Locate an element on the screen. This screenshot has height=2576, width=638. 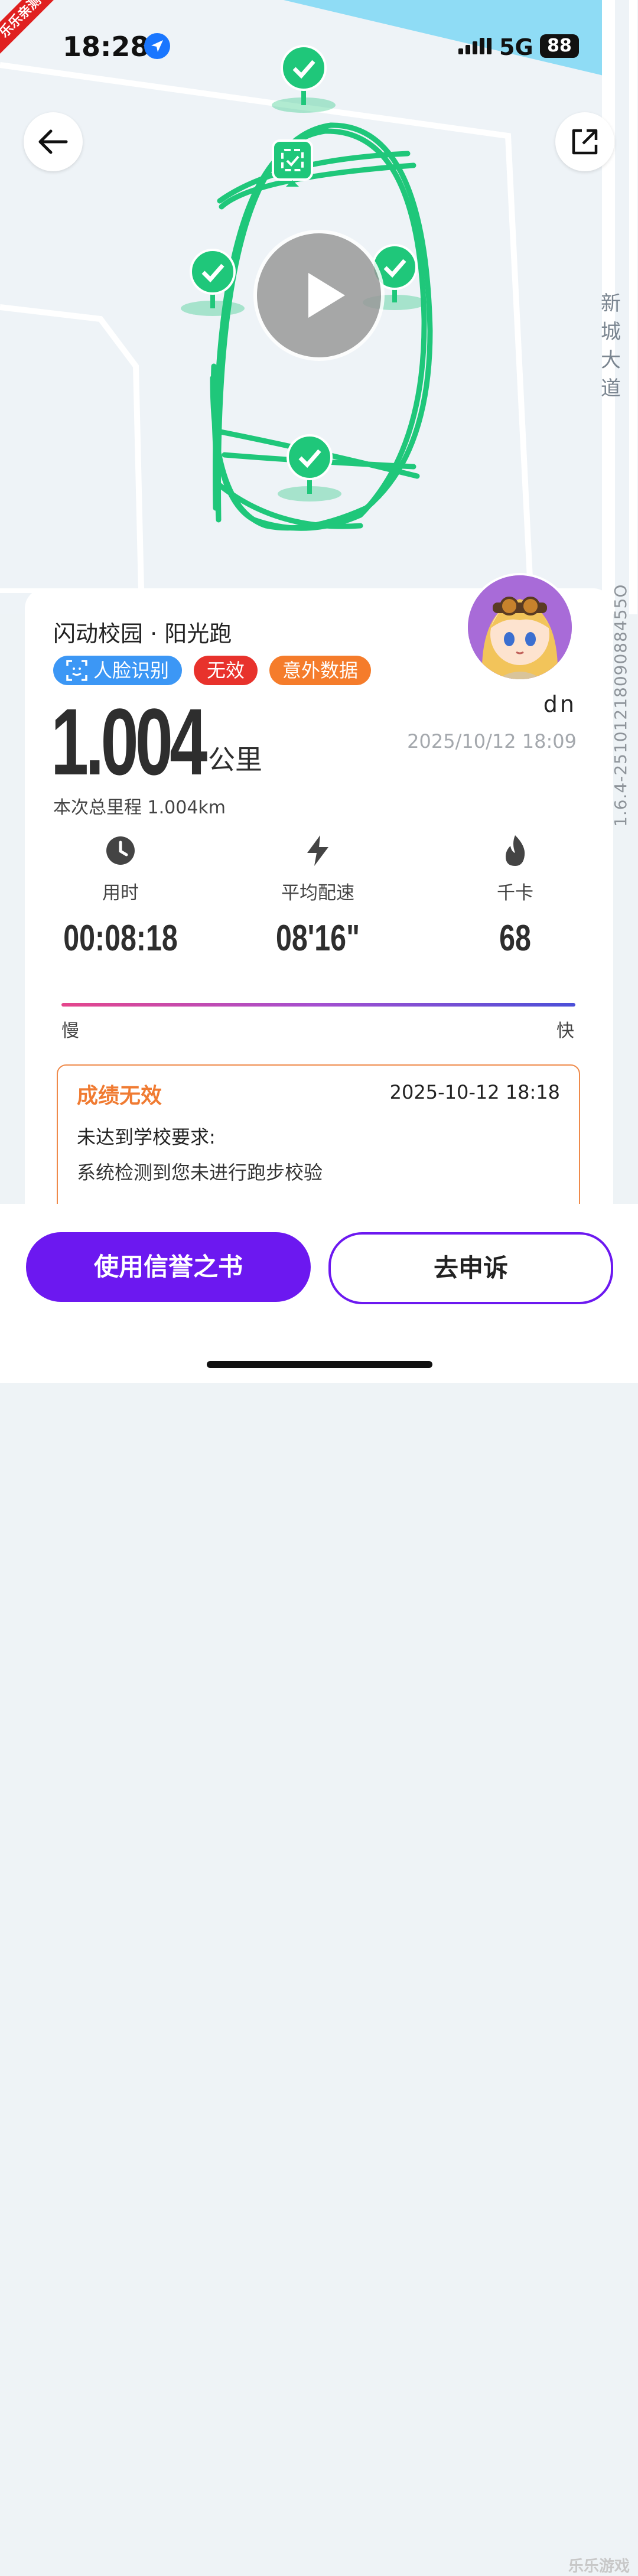
stat-calories: 千卡 68 is located at coordinates (515, 896).